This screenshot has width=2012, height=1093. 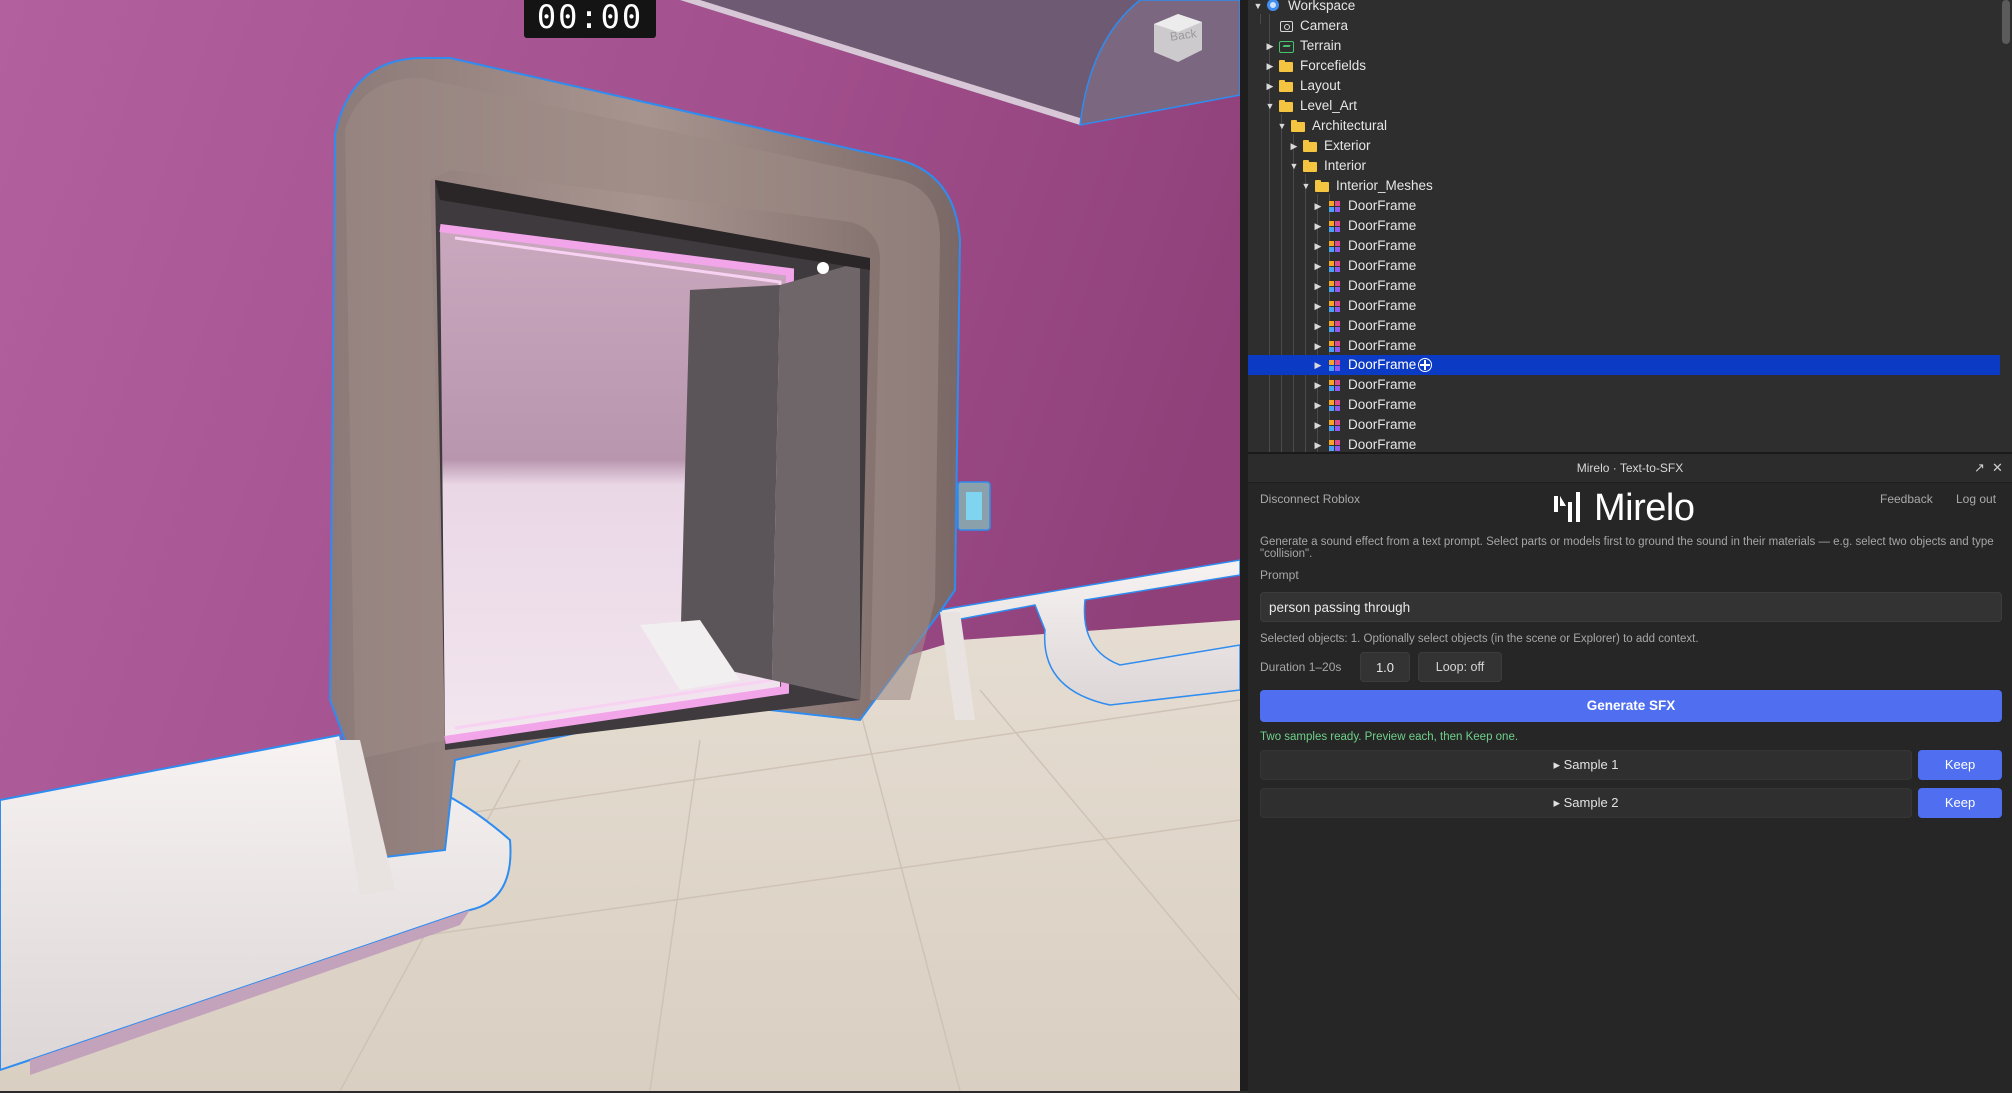 I want to click on explorer-item-interior-meshes: ▼ Interior_Meshes, so click(x=1624, y=186).